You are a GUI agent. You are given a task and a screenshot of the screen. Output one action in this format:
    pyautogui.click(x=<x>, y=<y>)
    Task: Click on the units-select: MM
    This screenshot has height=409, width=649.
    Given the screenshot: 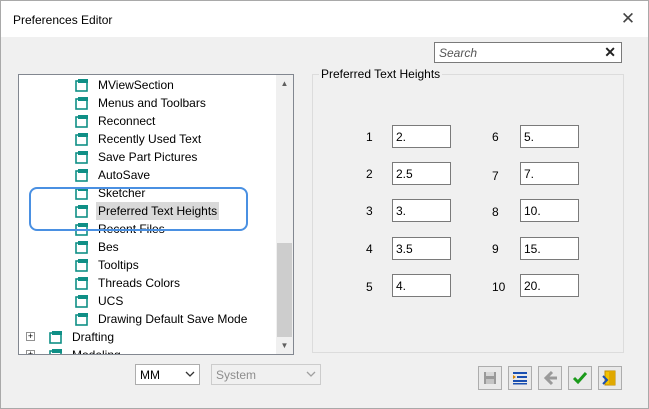 What is the action you would take?
    pyautogui.click(x=167, y=374)
    